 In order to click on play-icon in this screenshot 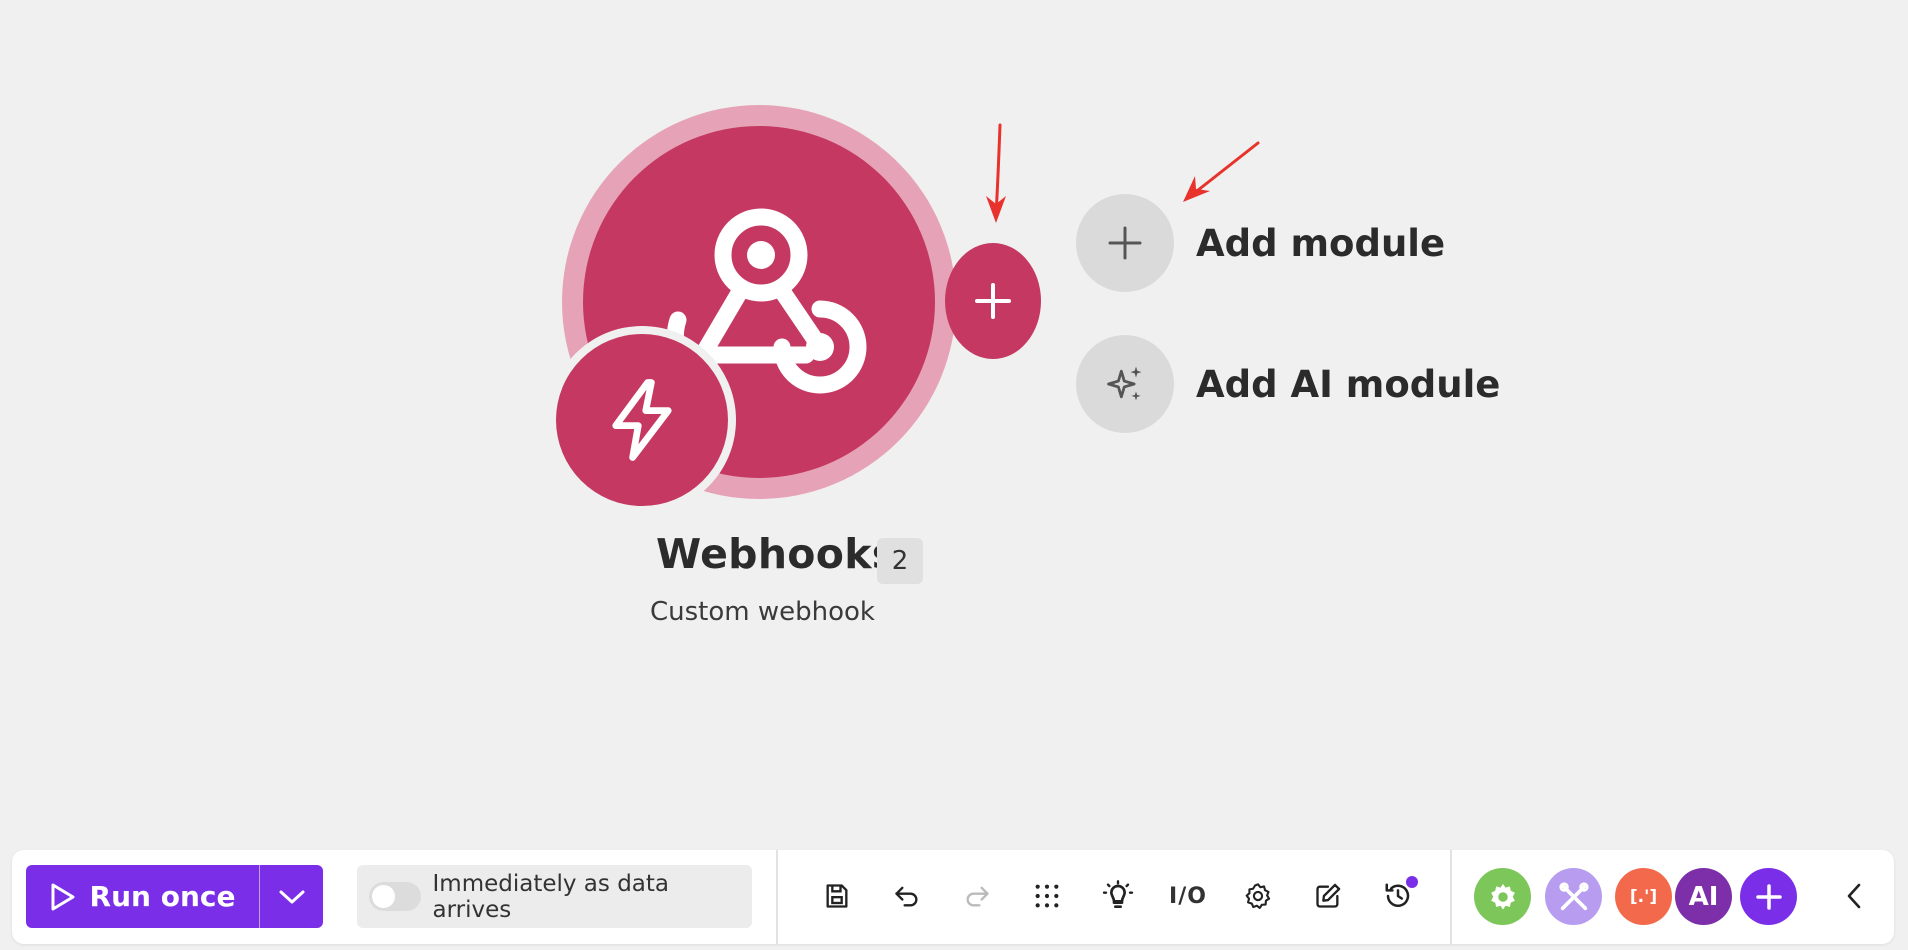, I will do `click(63, 896)`.